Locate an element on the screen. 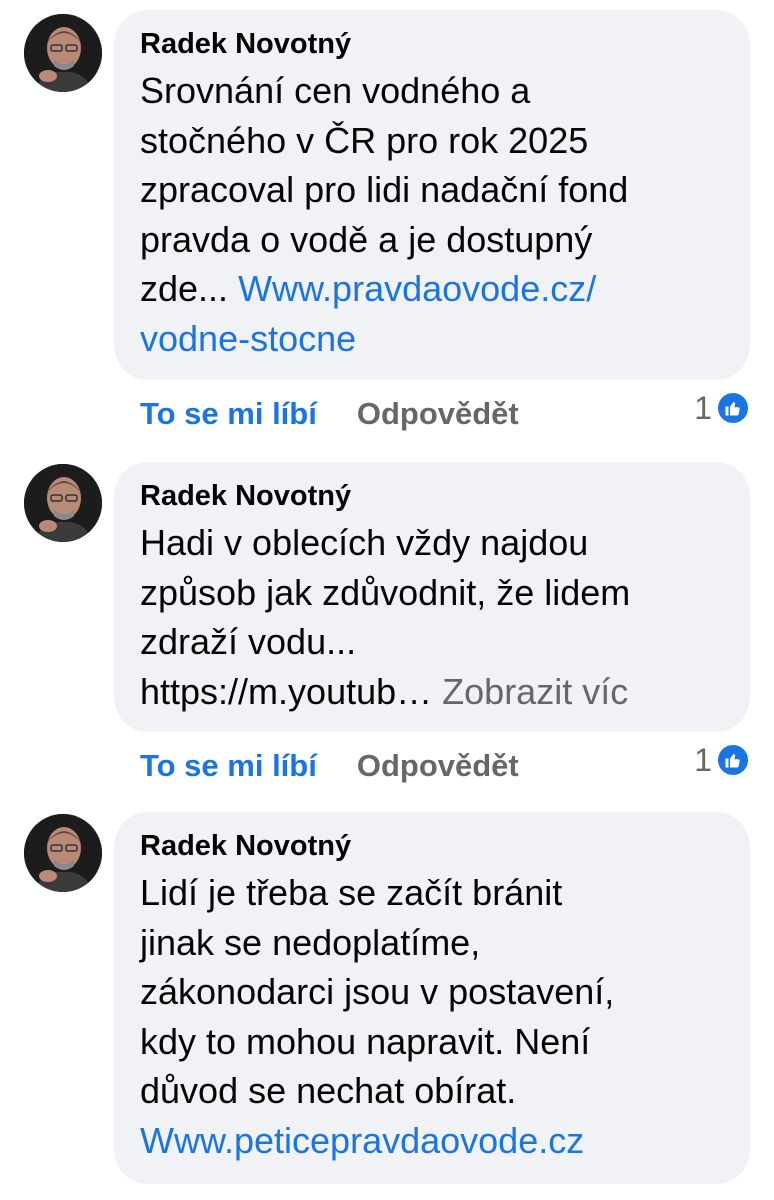 Image resolution: width=774 pixels, height=1200 pixels. comment-line: stočného v ČR pro rok 2025 is located at coordinates (364, 140).